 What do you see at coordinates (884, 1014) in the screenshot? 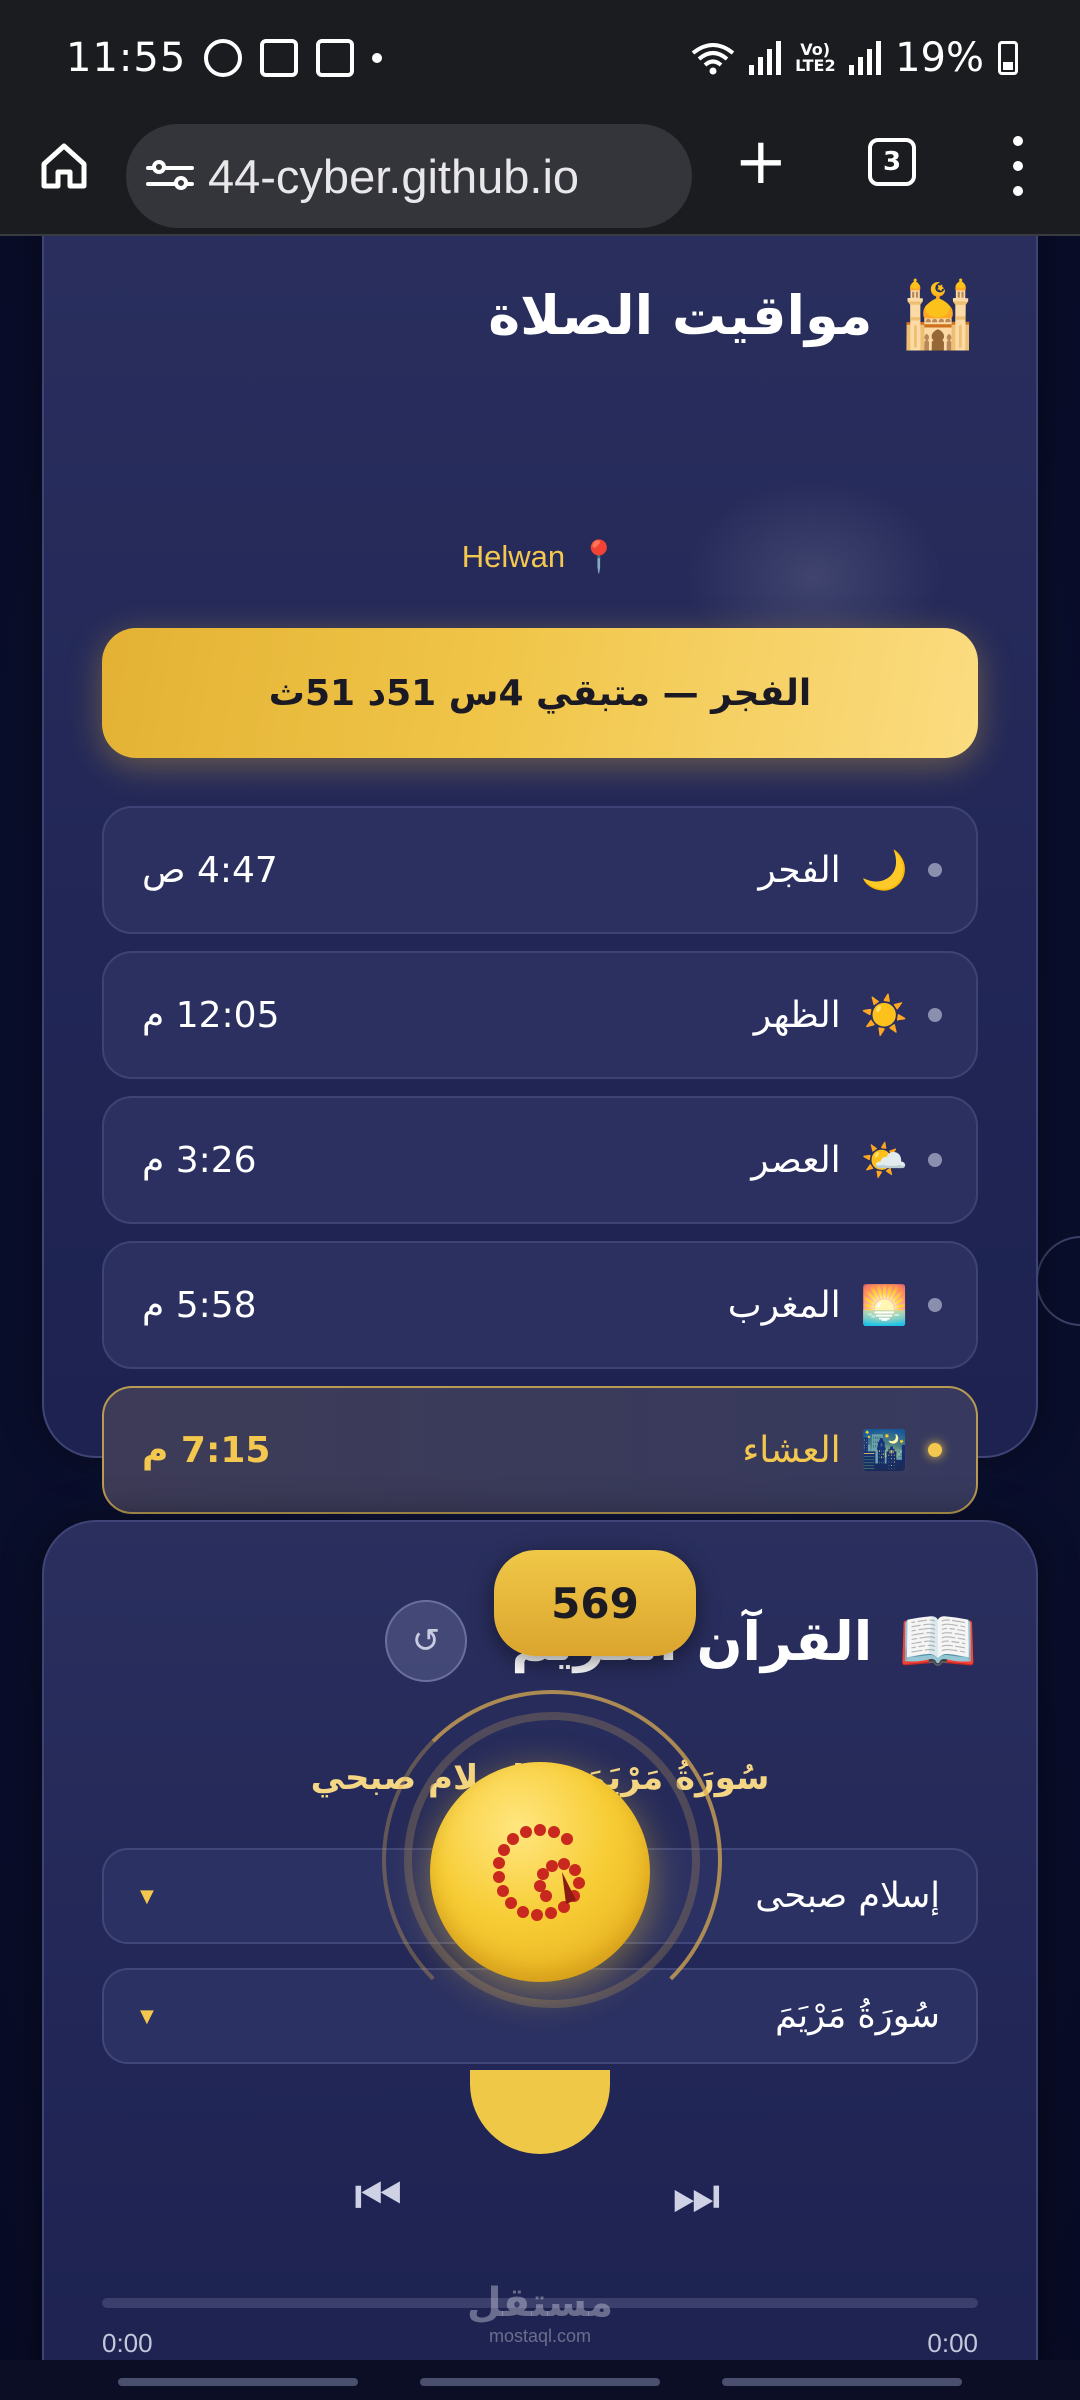
I see `sun-icon: ☀️` at bounding box center [884, 1014].